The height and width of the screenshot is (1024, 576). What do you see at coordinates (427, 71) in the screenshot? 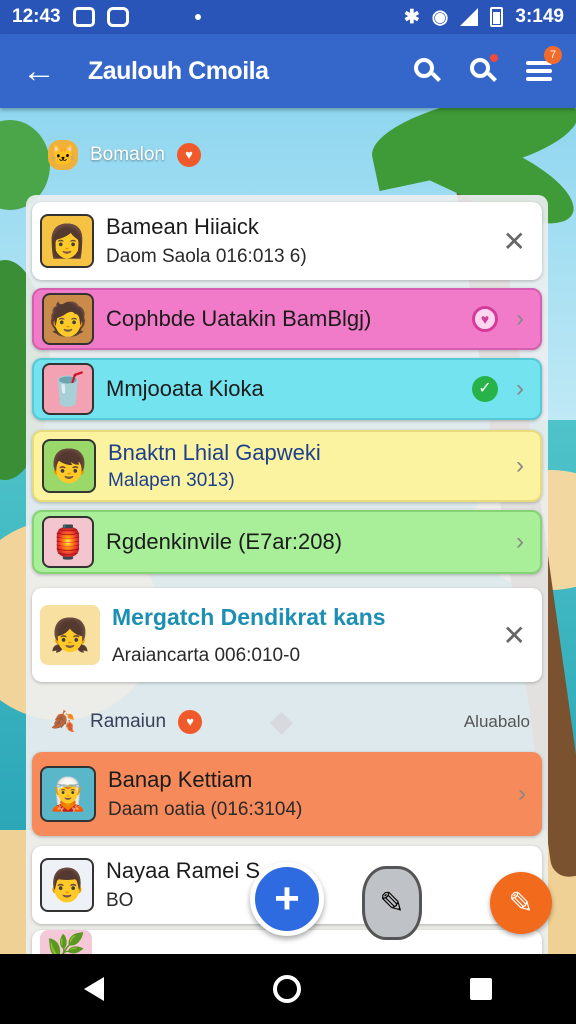
I see `search-icon` at bounding box center [427, 71].